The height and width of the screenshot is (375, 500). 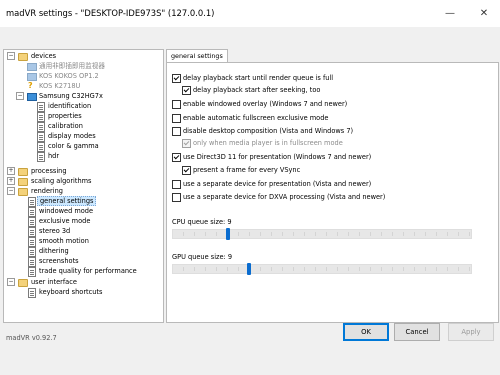 I want to click on tree-item-label: rendering, so click(x=47, y=191).